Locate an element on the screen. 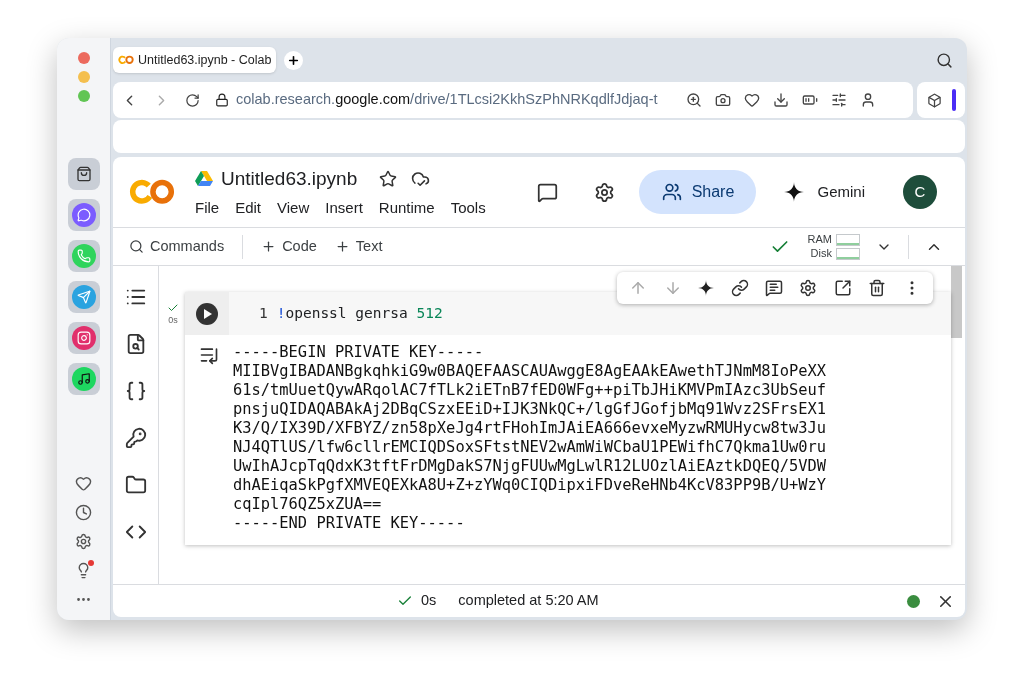 The image size is (1024, 695). avatar: C is located at coordinates (920, 192).